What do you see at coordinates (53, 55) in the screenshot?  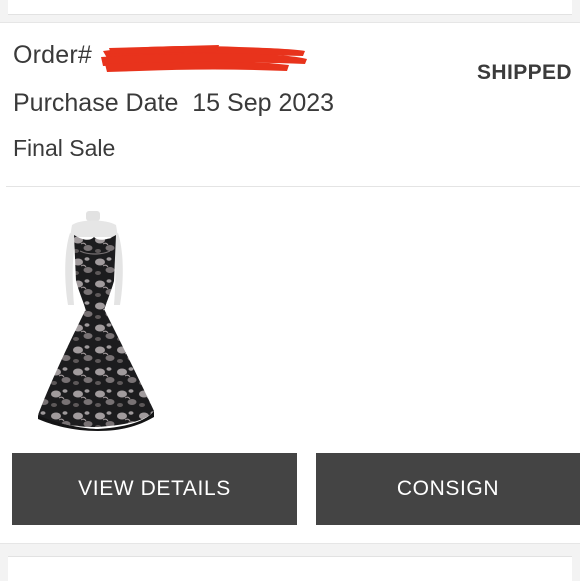 I see `order-number-label: Order#` at bounding box center [53, 55].